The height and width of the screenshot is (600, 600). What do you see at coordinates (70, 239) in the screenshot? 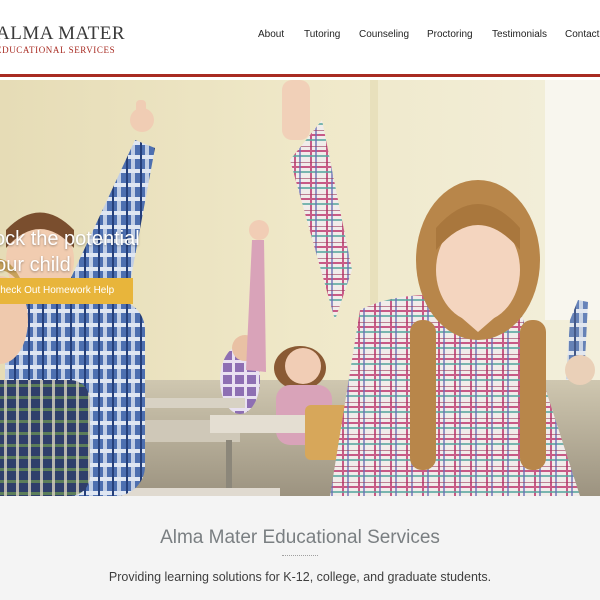
I see `hero-headline-line1: Unlock the potential` at bounding box center [70, 239].